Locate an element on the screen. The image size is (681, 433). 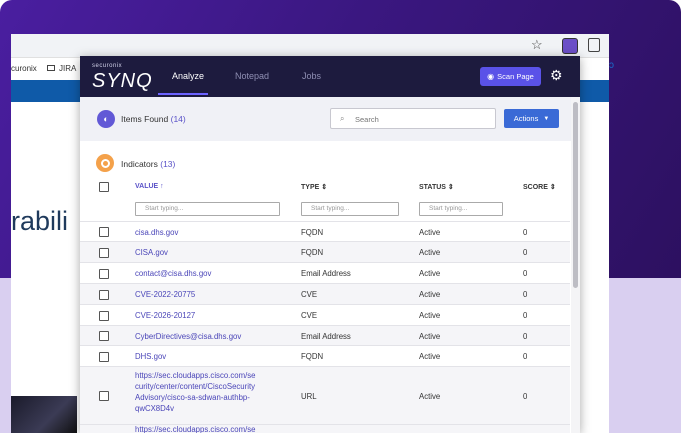
synq-extension-icon is located at coordinates (570, 46).